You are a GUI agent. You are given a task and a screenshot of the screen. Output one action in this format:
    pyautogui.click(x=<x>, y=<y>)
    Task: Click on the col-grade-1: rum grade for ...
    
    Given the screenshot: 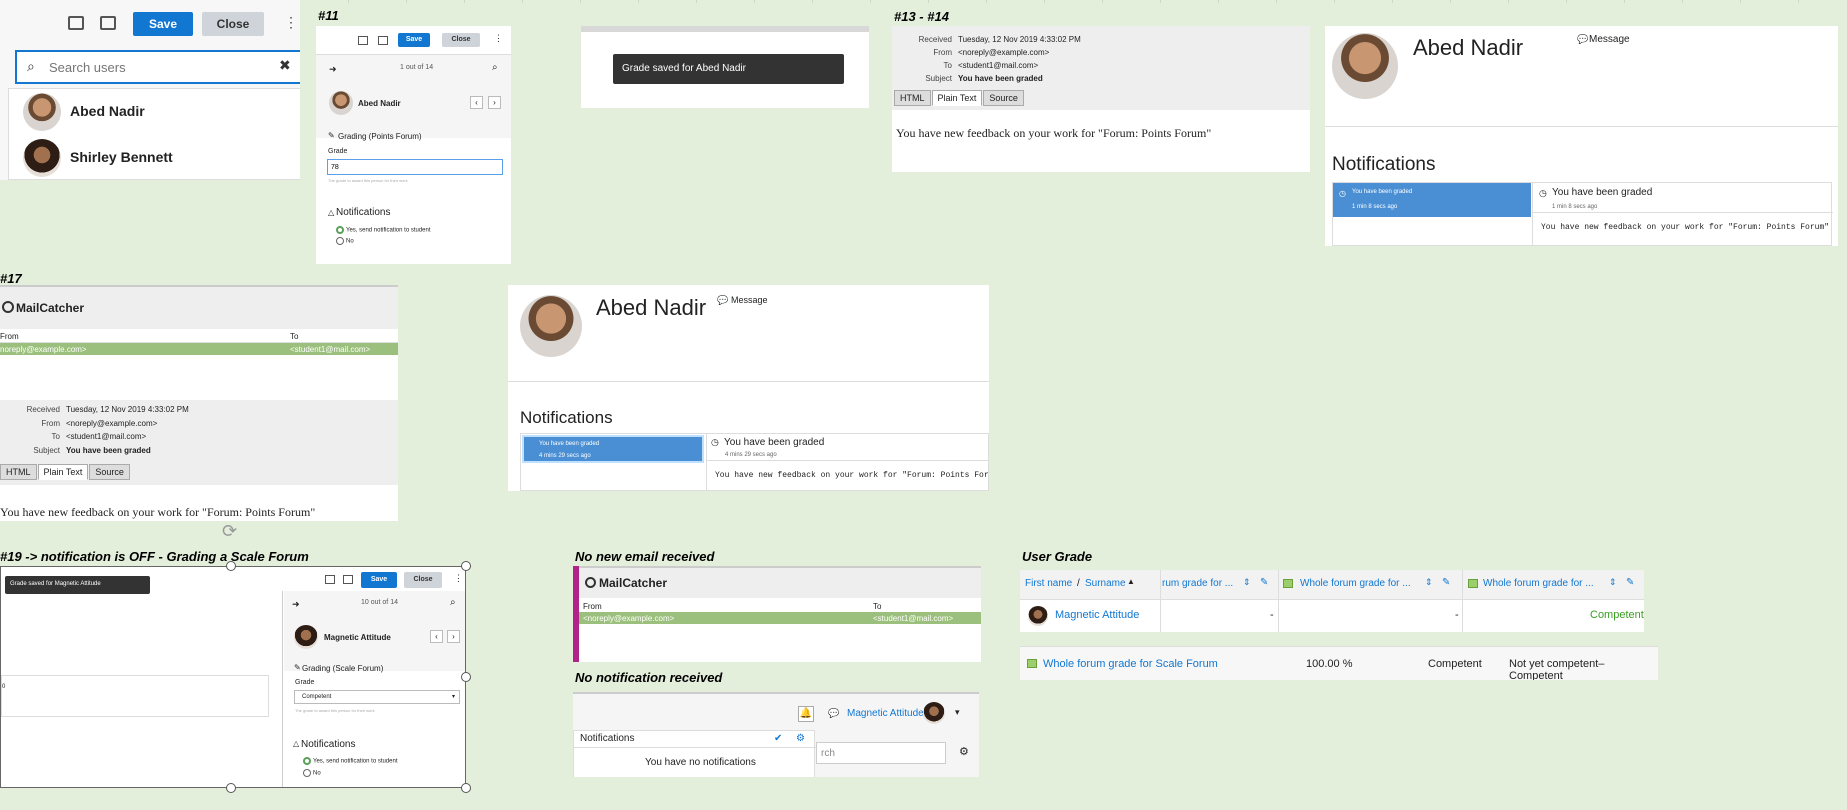 What is the action you would take?
    pyautogui.click(x=1197, y=583)
    